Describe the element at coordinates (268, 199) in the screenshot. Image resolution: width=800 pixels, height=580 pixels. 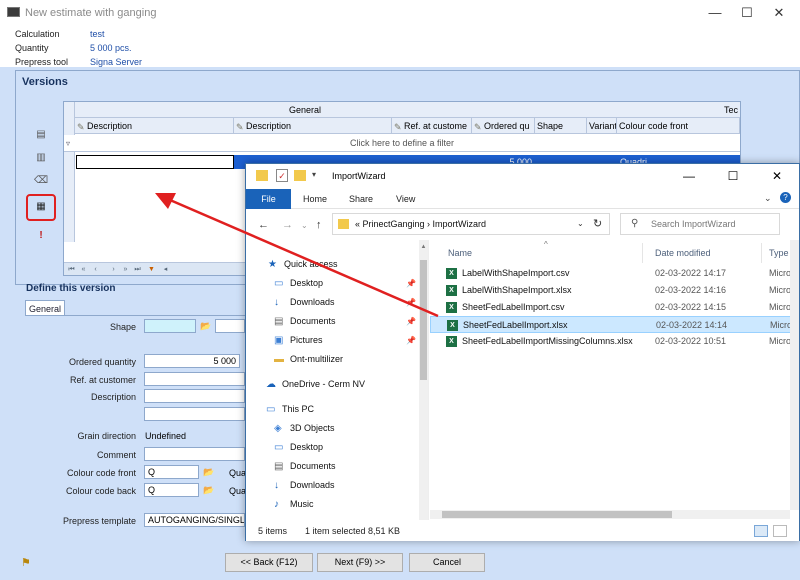
I see `tab-file: File` at that location.